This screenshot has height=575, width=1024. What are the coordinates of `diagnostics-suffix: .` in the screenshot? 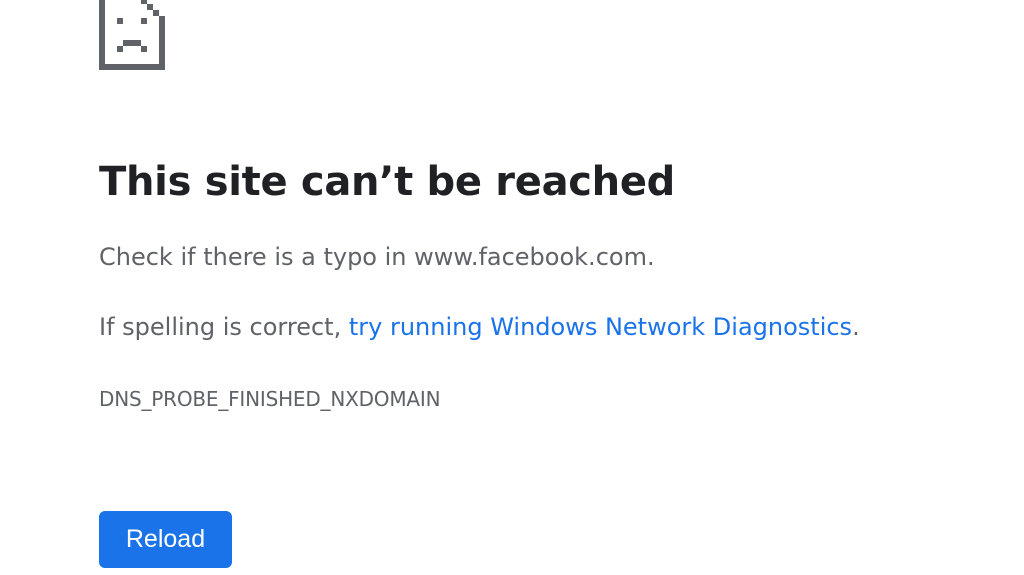 It's located at (856, 327).